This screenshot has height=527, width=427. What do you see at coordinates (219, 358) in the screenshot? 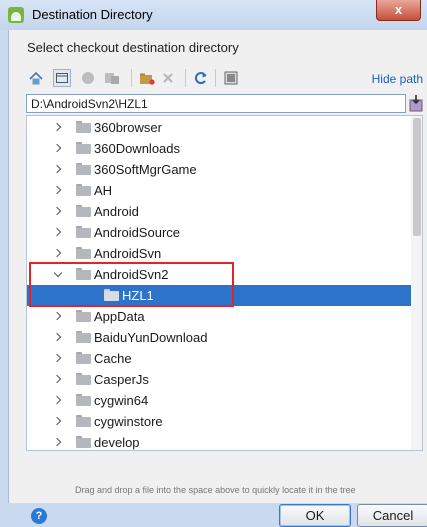
I see `tree-row: Cache` at bounding box center [219, 358].